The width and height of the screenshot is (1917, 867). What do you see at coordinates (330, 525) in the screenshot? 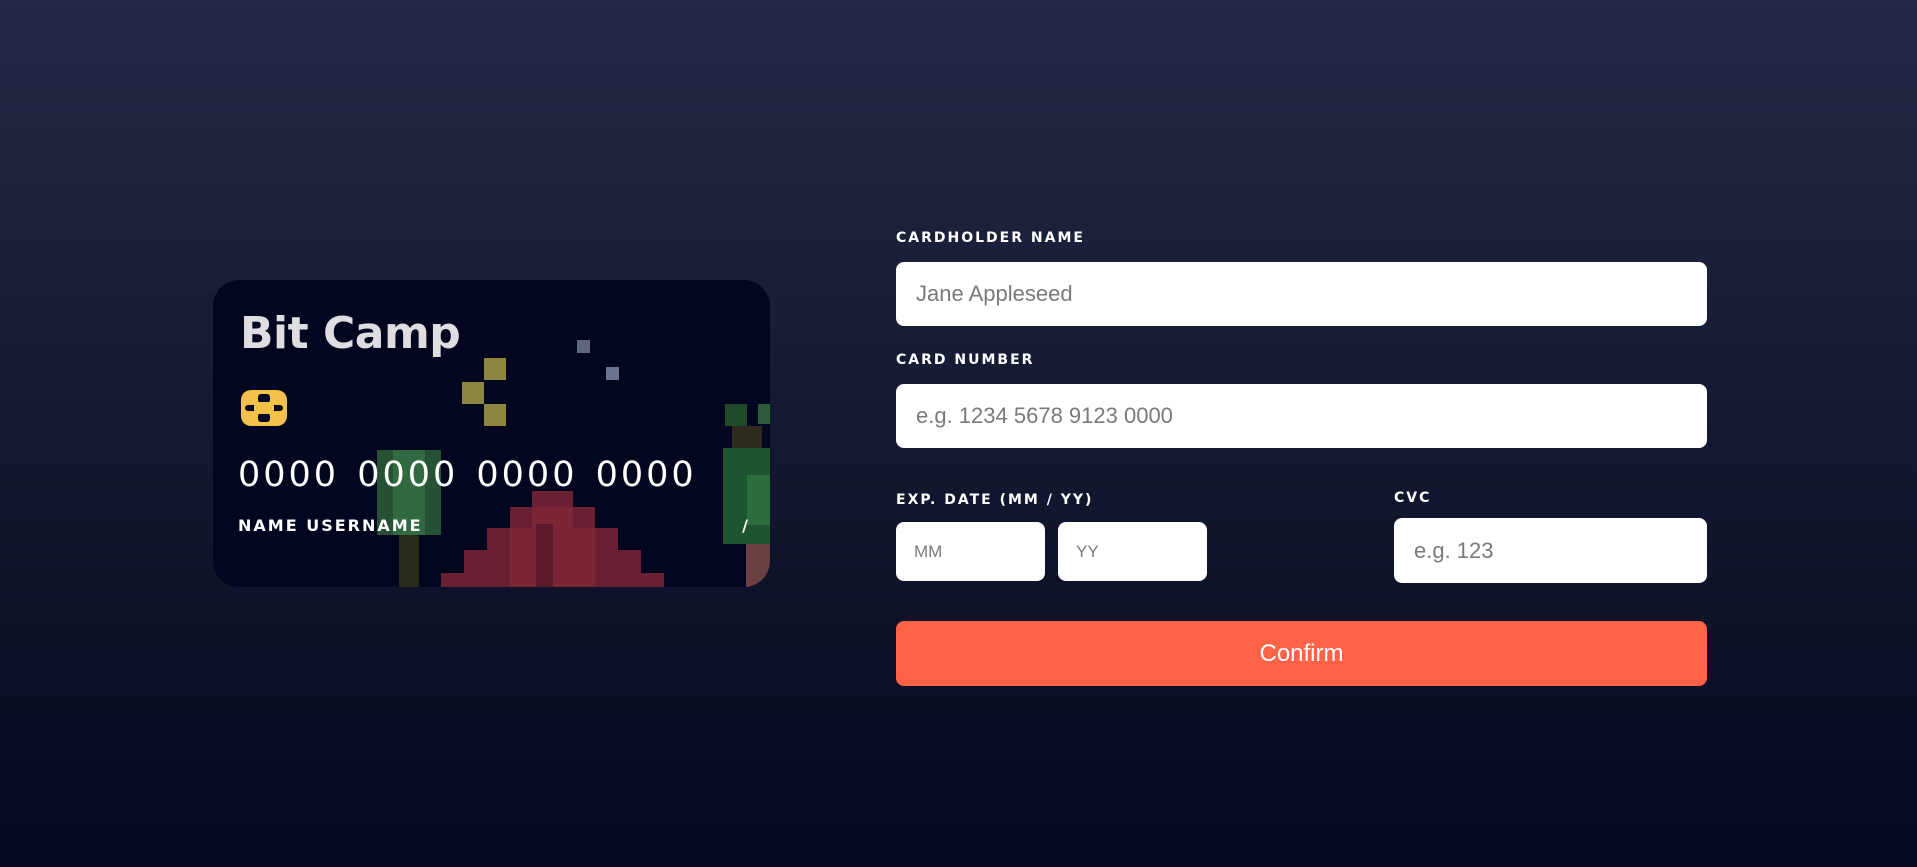
I see `card-holder-name-display: NAME USERNAME` at bounding box center [330, 525].